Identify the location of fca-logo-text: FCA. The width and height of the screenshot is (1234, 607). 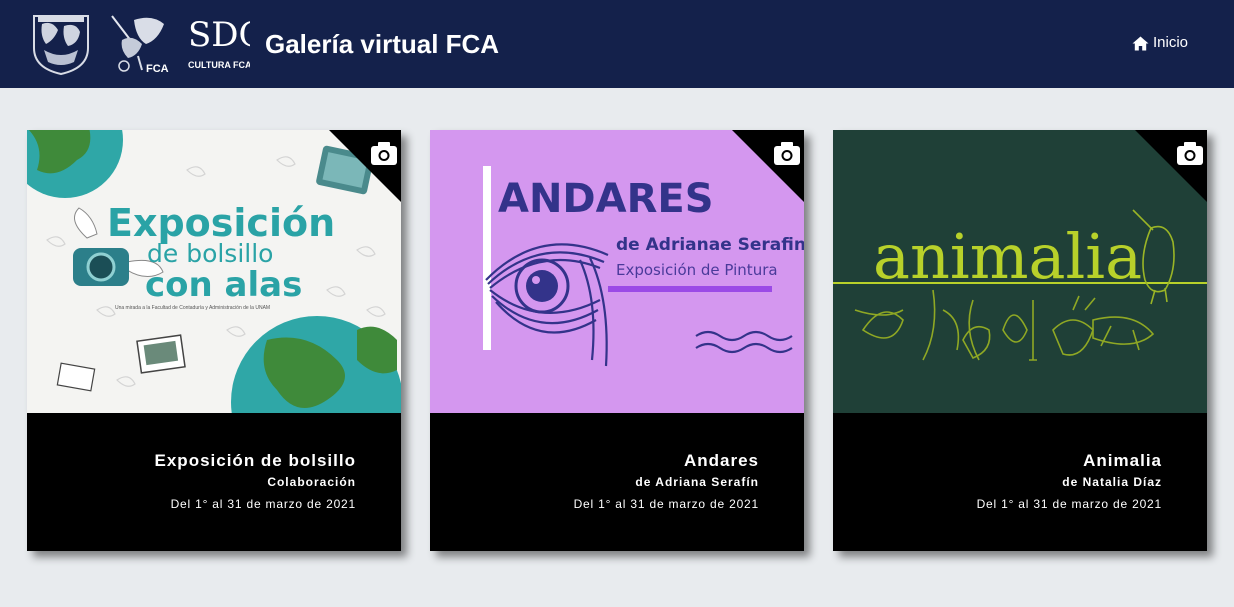
(157, 69).